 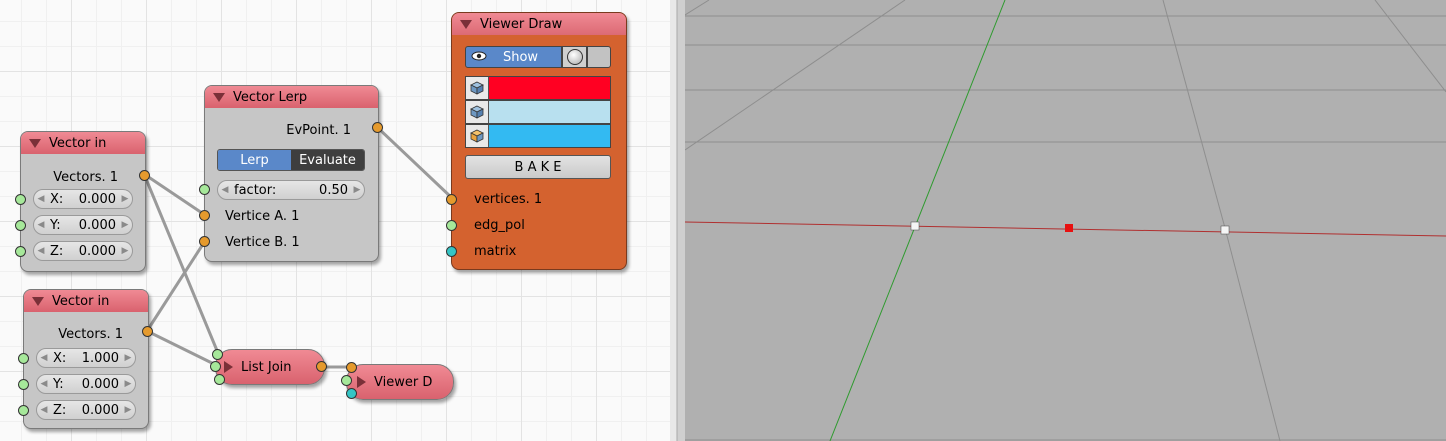 What do you see at coordinates (254, 160) in the screenshot?
I see `lerp-mode-button: Lerp` at bounding box center [254, 160].